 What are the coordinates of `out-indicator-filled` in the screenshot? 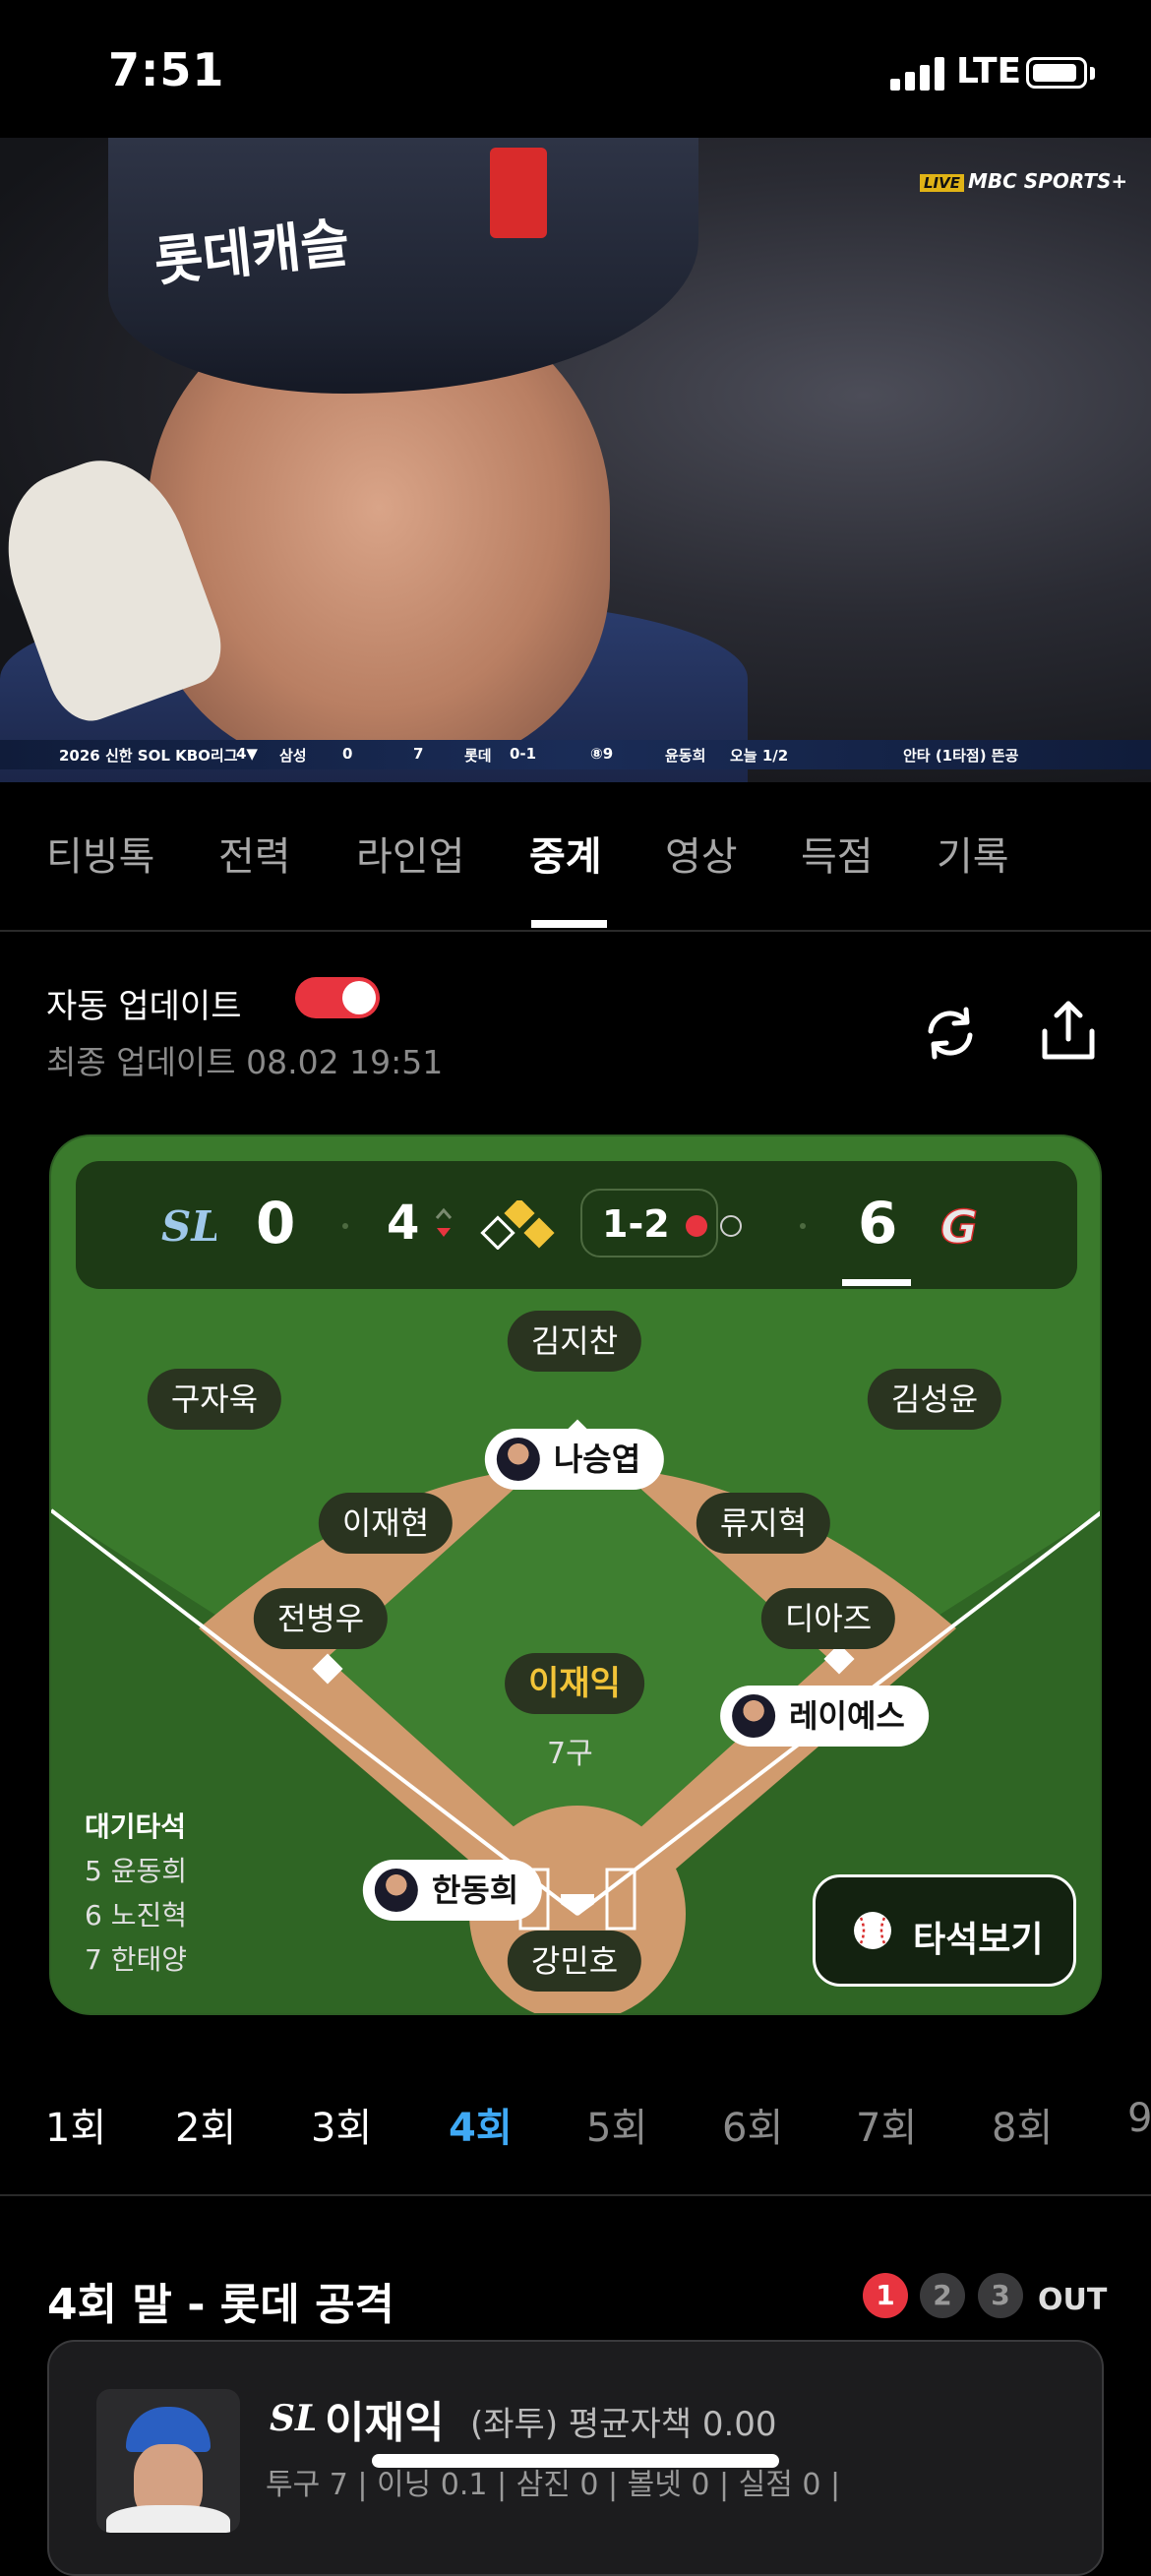 It's located at (696, 1226).